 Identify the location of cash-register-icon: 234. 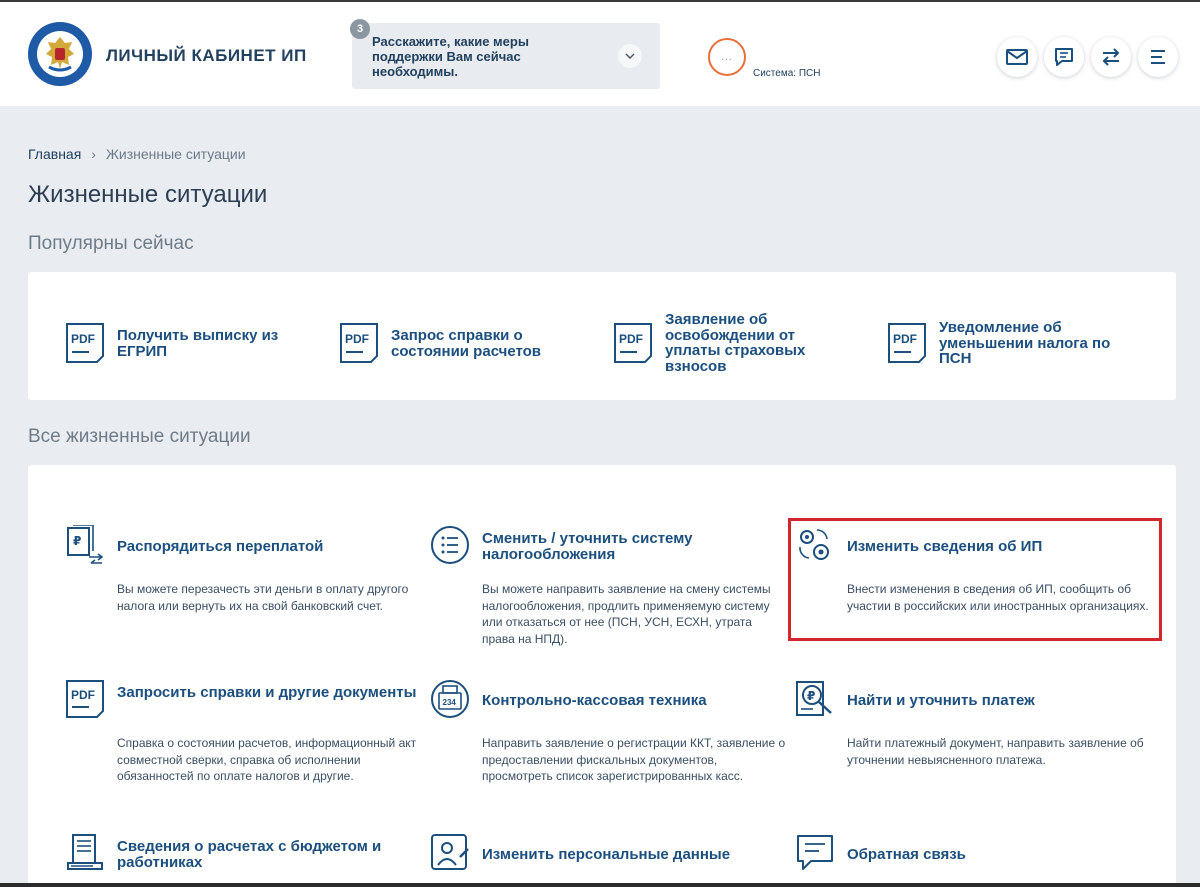
(450, 699).